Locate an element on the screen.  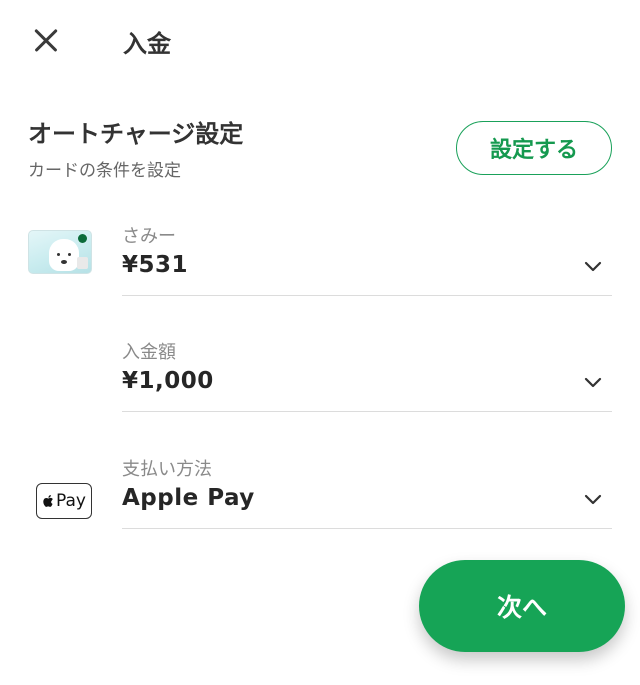
card-bear-eye-left is located at coordinates (58, 254).